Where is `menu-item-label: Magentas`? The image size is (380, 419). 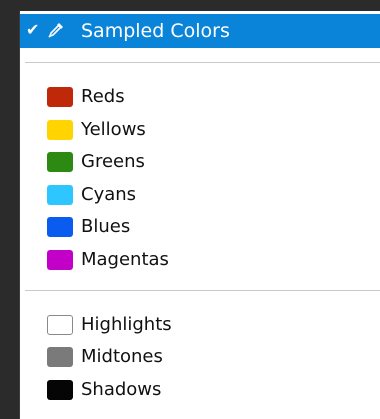
menu-item-label: Magentas is located at coordinates (125, 259).